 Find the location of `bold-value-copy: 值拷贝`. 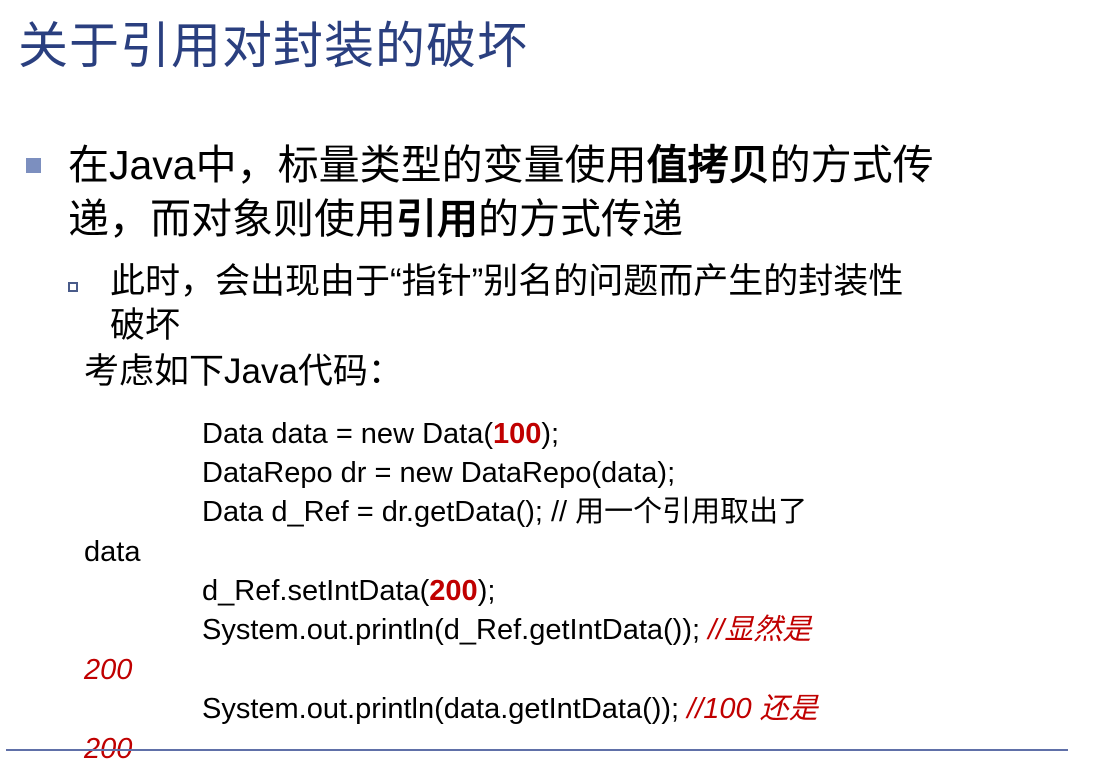

bold-value-copy: 值拷贝 is located at coordinates (708, 165).